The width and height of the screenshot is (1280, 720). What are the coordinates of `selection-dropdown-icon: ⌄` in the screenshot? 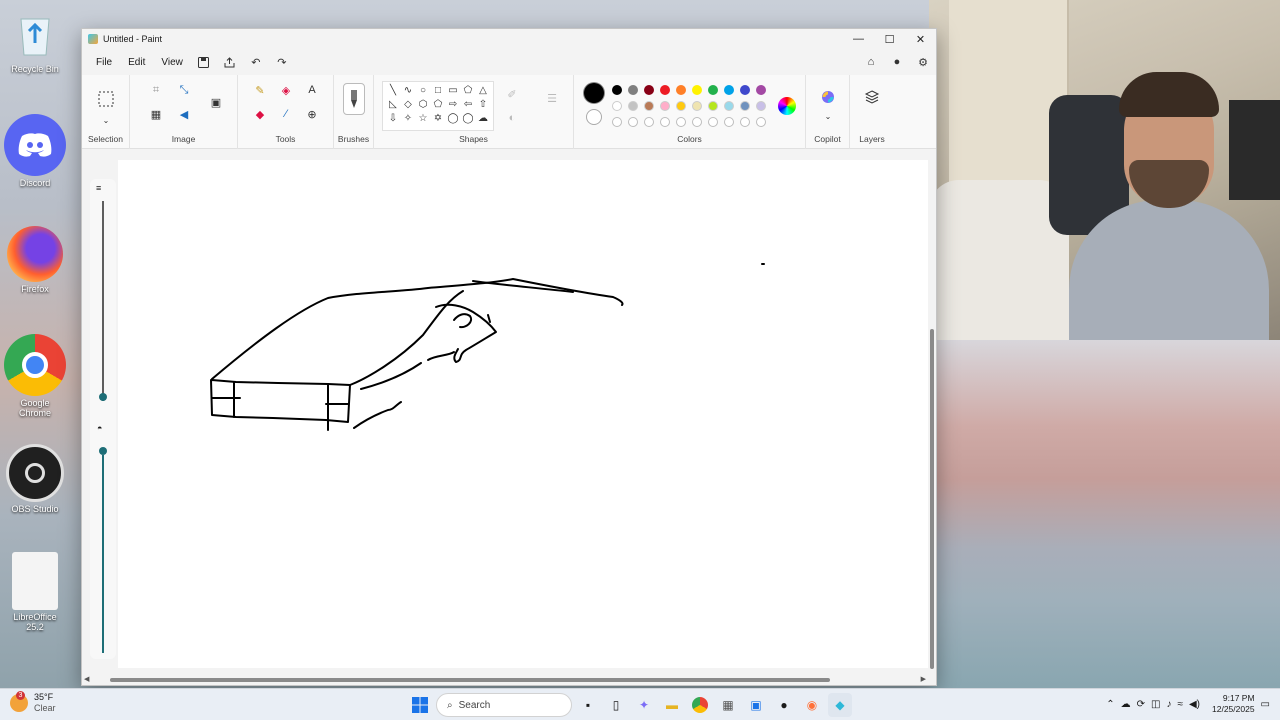 It's located at (106, 120).